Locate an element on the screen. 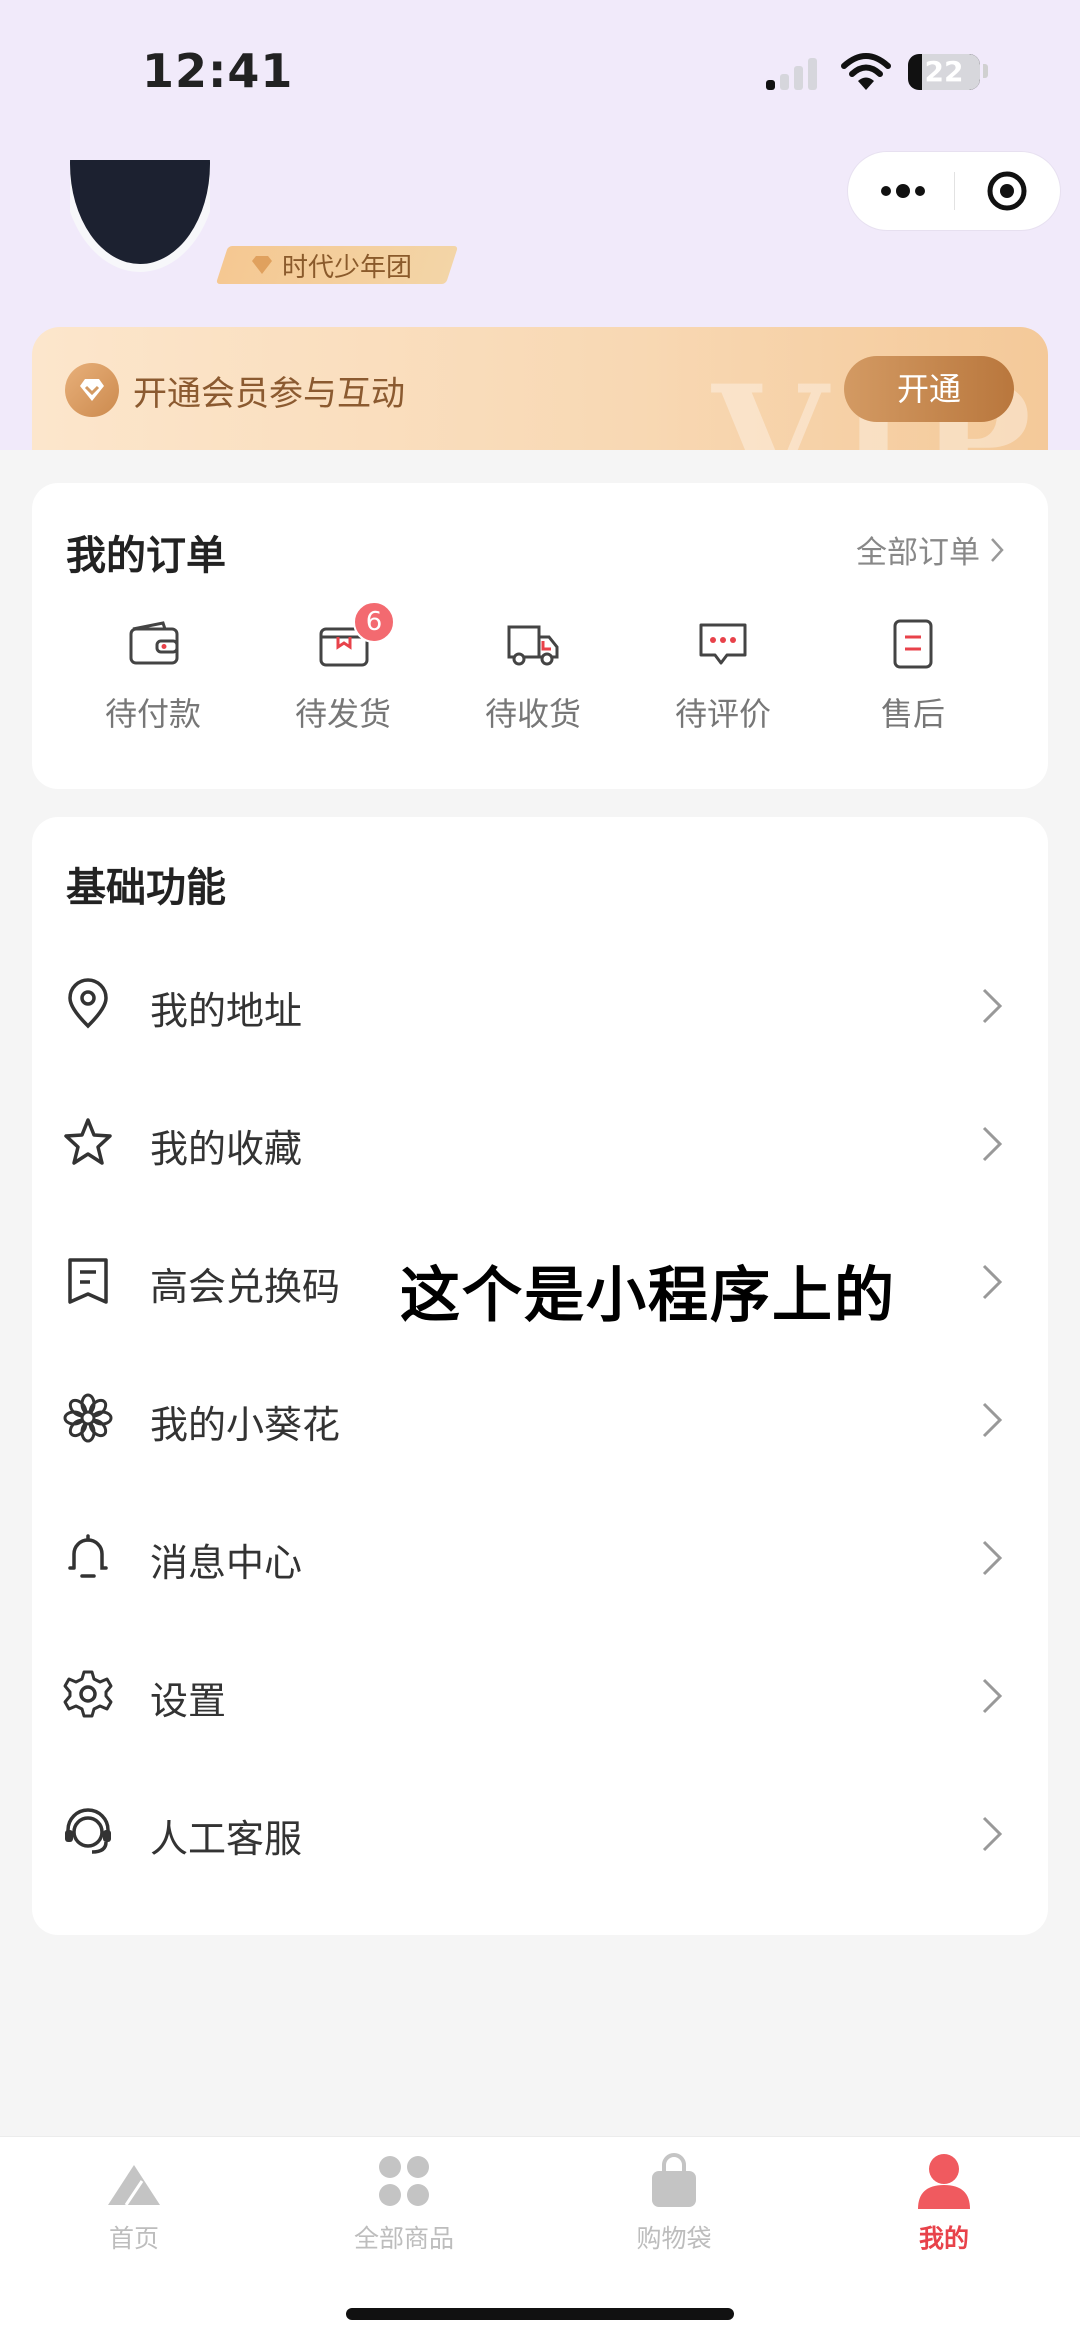 This screenshot has height=2342, width=1080. tab-label: 全部商品 is located at coordinates (403, 2238).